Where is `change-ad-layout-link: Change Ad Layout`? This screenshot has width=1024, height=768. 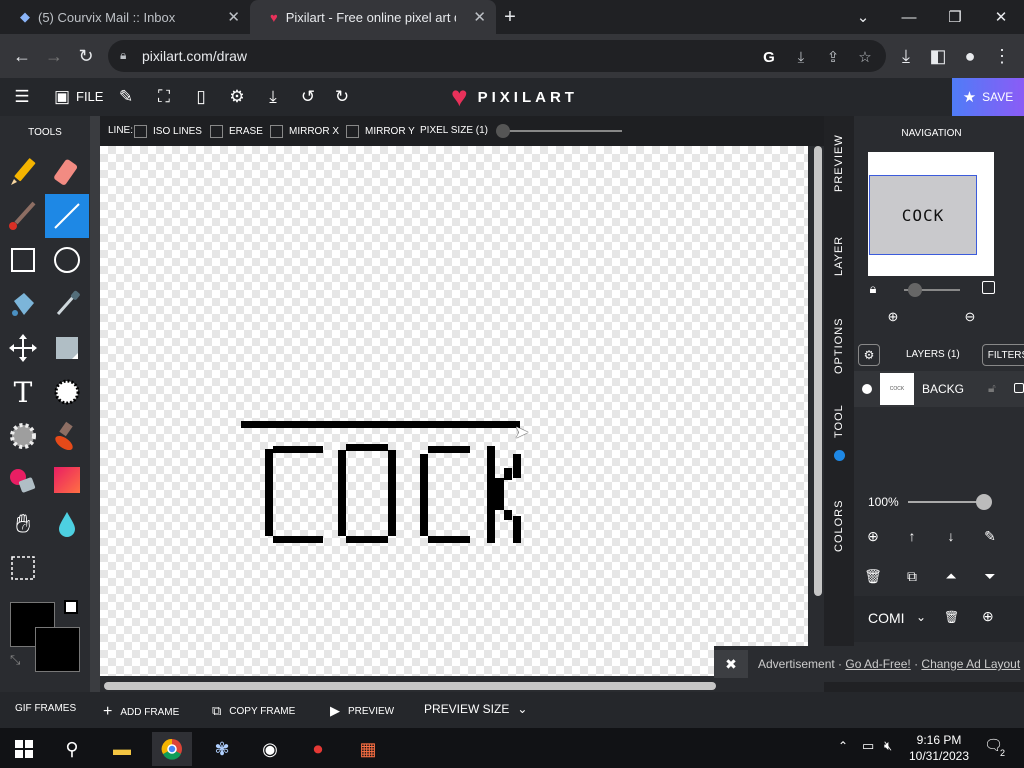 change-ad-layout-link: Change Ad Layout is located at coordinates (970, 664).